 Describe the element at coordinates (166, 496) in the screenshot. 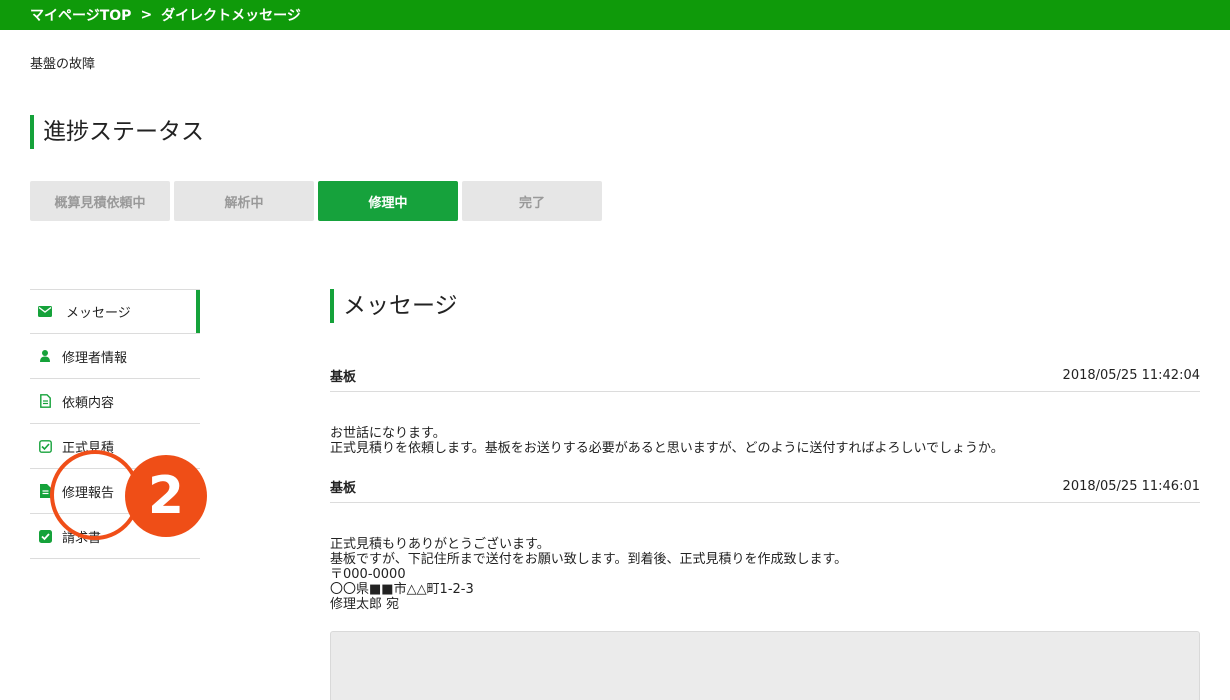

I see `callout-number-badge: 2` at that location.